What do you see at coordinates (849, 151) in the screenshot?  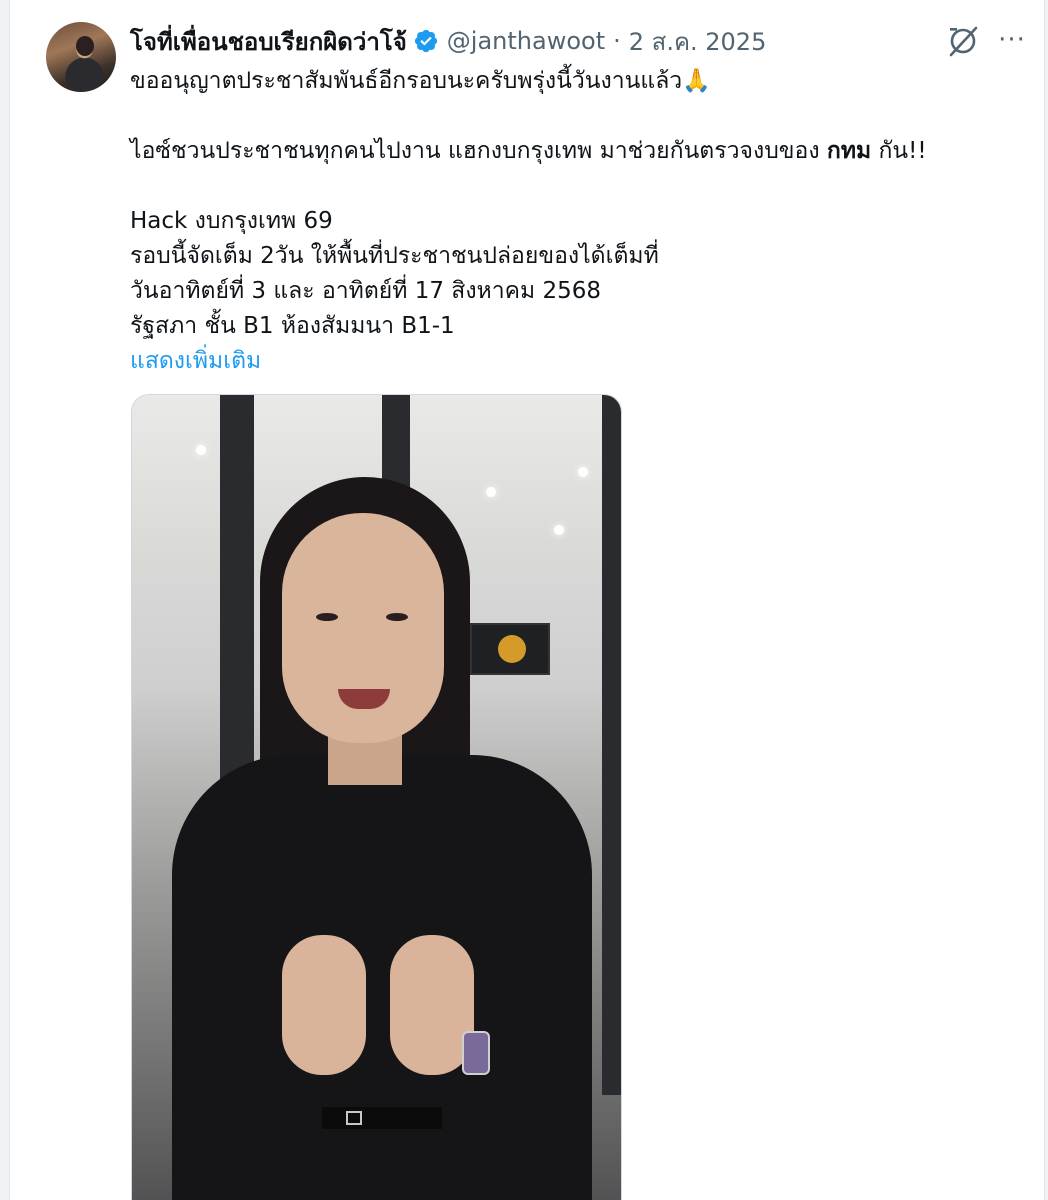 I see `bold-text: กทม` at bounding box center [849, 151].